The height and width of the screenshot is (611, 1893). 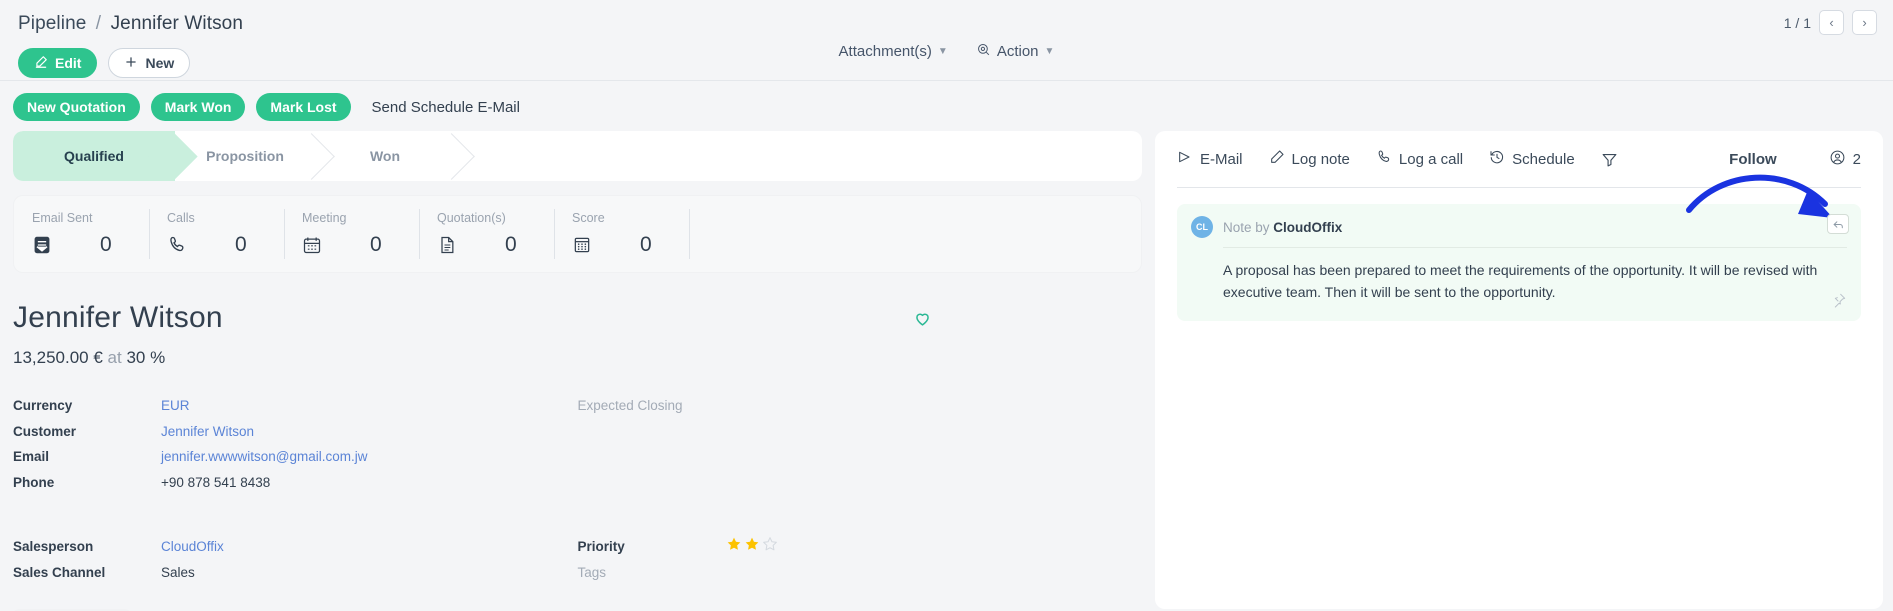 I want to click on field-column-right-2: Priority Tags, so click(x=860, y=563).